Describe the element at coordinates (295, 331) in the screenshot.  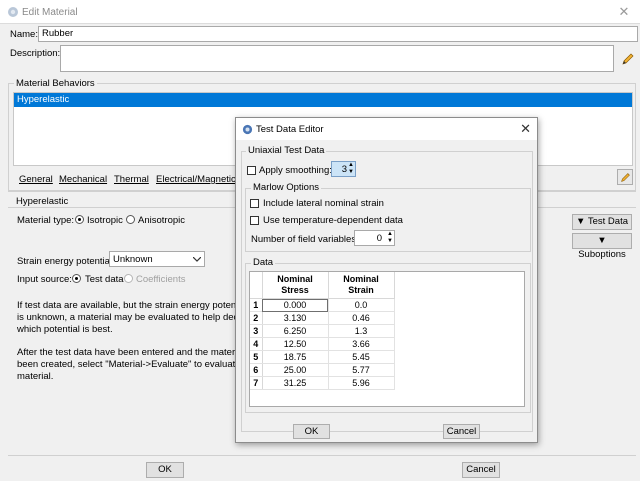
I see `stress-cell: 6.250` at that location.